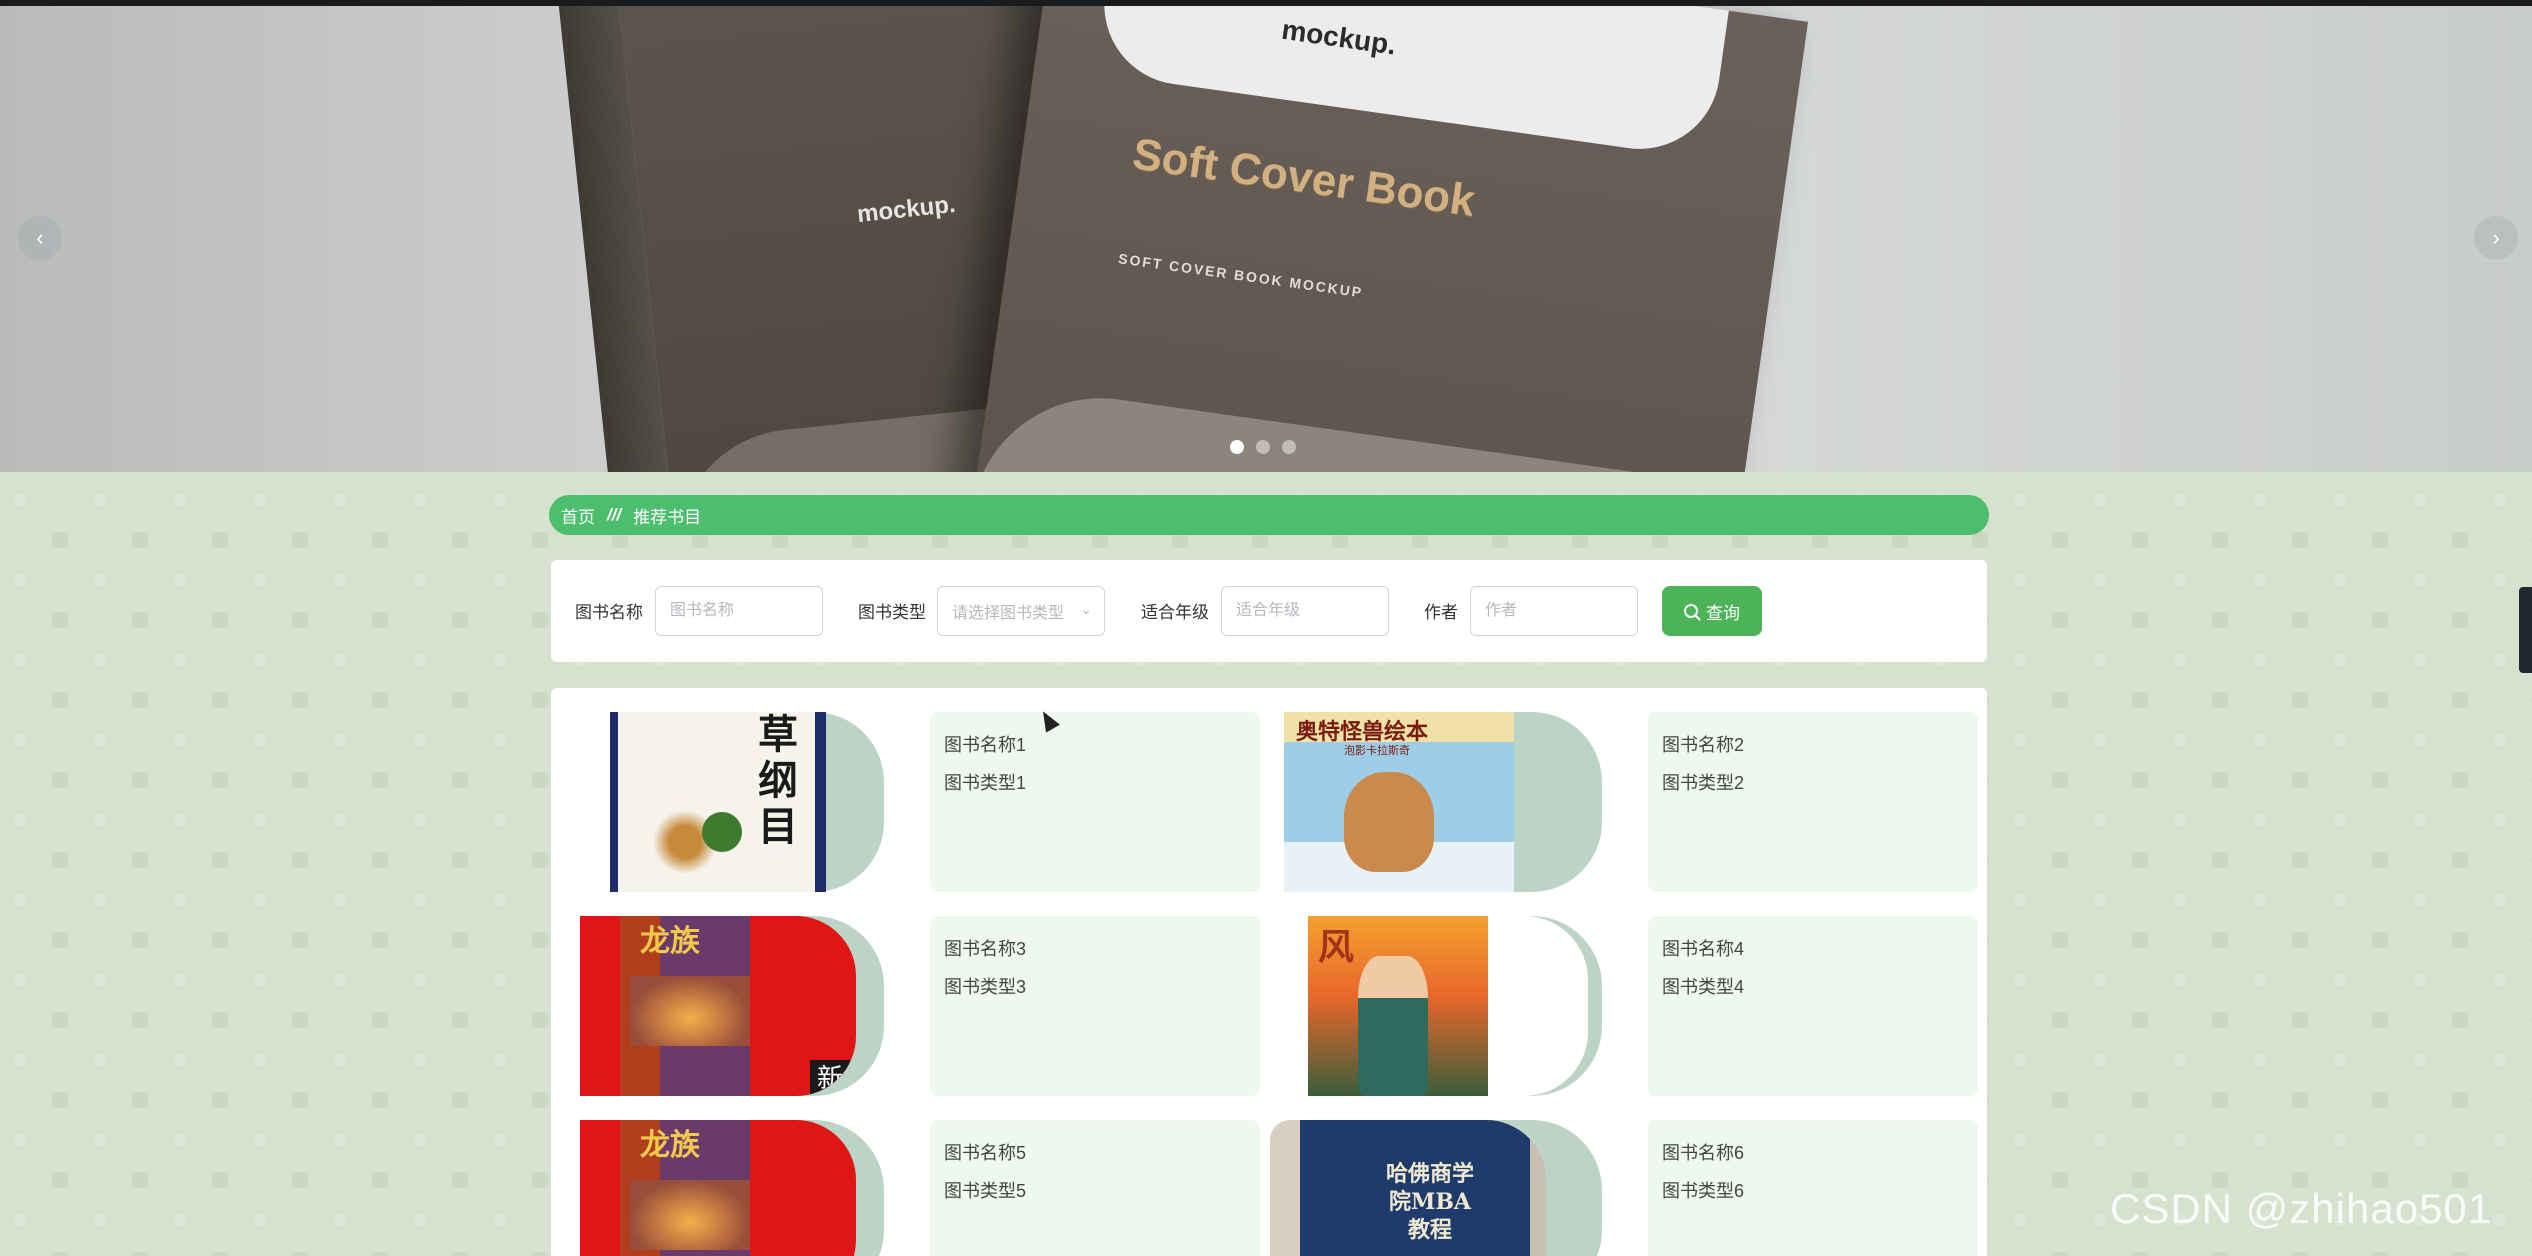 The height and width of the screenshot is (1256, 2532). I want to click on book-name-4: 图书名称4, so click(1703, 949).